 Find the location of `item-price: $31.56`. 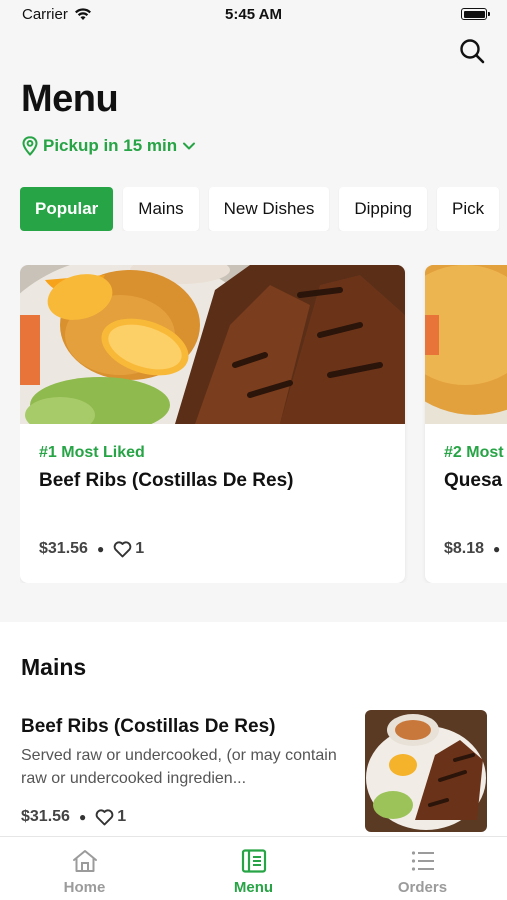

item-price: $31.56 is located at coordinates (45, 816).